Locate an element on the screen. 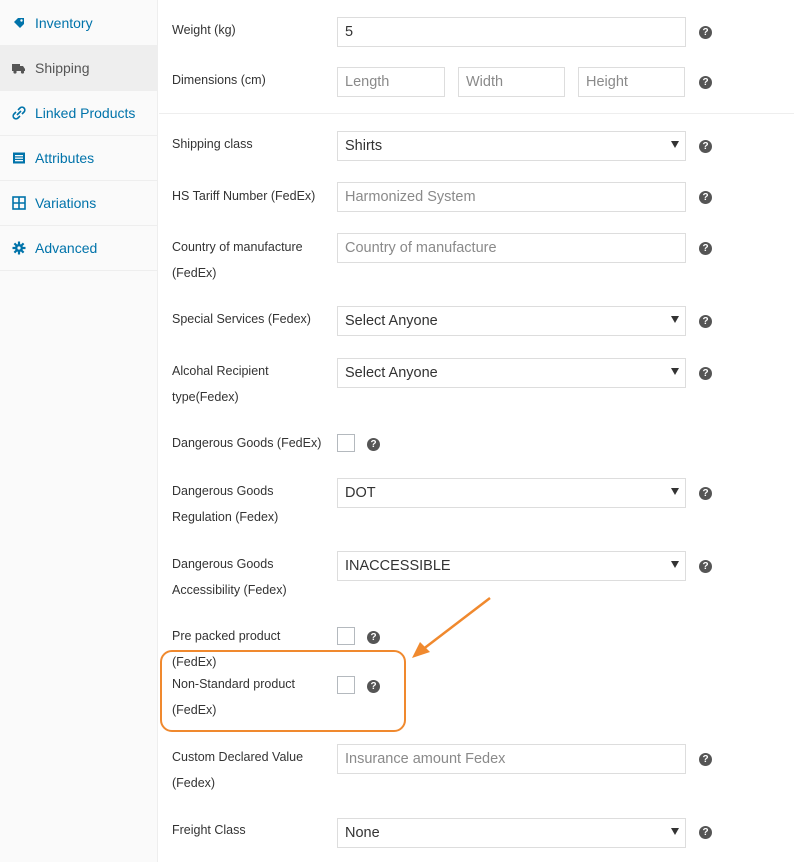 The height and width of the screenshot is (862, 794). dangerous-goods-label: Dangerous Goods (FedEx) is located at coordinates (247, 443).